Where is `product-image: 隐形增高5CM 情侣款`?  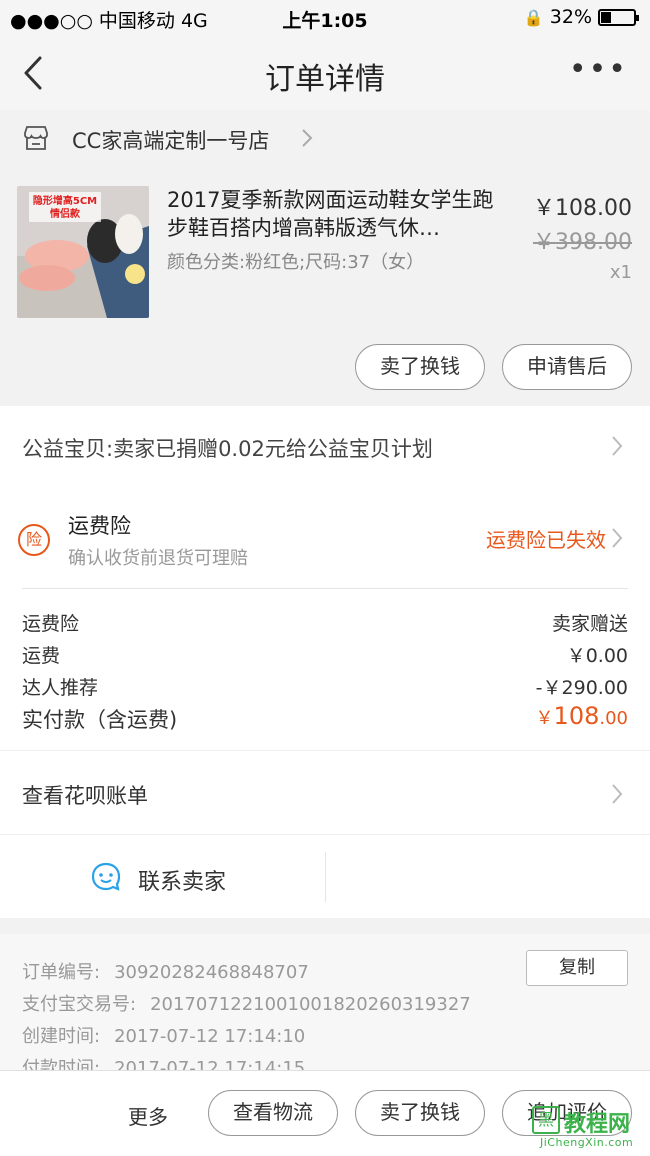 product-image: 隐形增高5CM 情侣款 is located at coordinates (83, 252).